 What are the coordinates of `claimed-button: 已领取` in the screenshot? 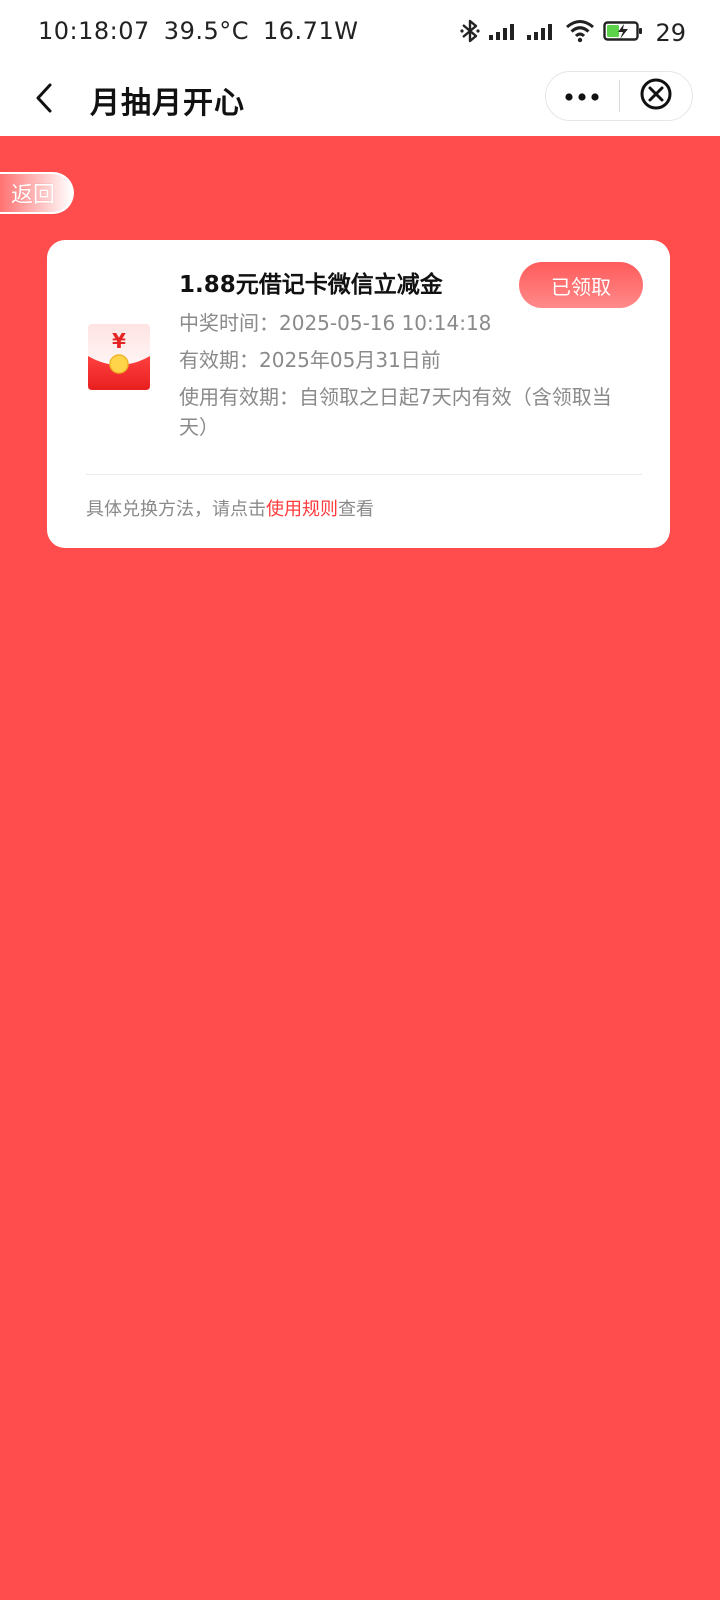 It's located at (581, 285).